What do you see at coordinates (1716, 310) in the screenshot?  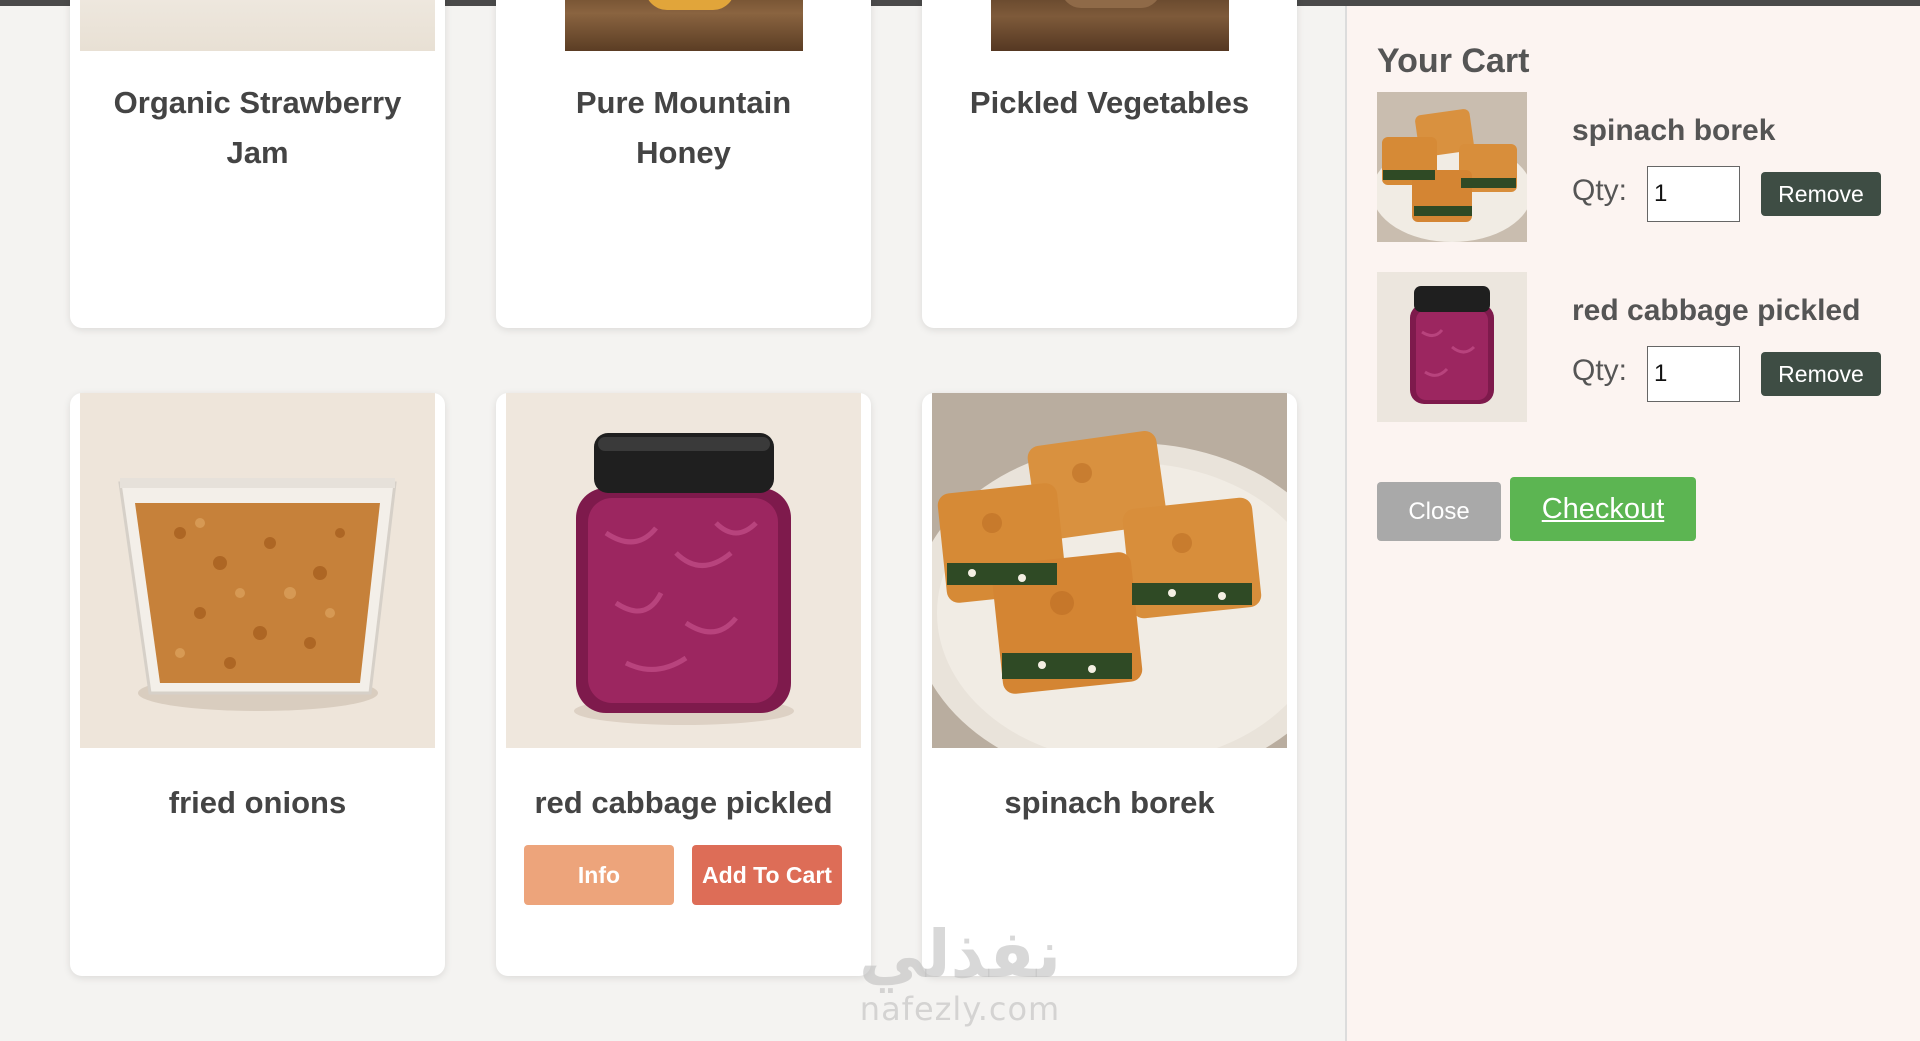 I see `cart-item-name: red cabbage pickled` at bounding box center [1716, 310].